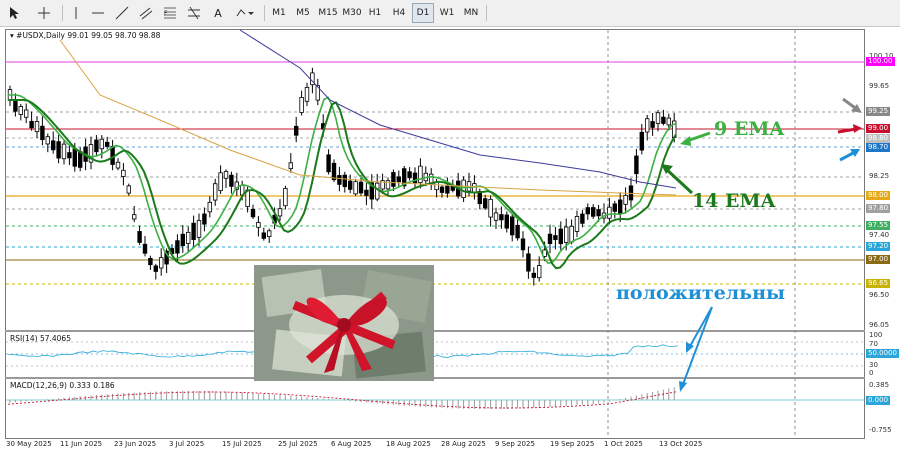 This screenshot has height=455, width=900. I want to click on rsi-scale-label: 0, so click(871, 373).